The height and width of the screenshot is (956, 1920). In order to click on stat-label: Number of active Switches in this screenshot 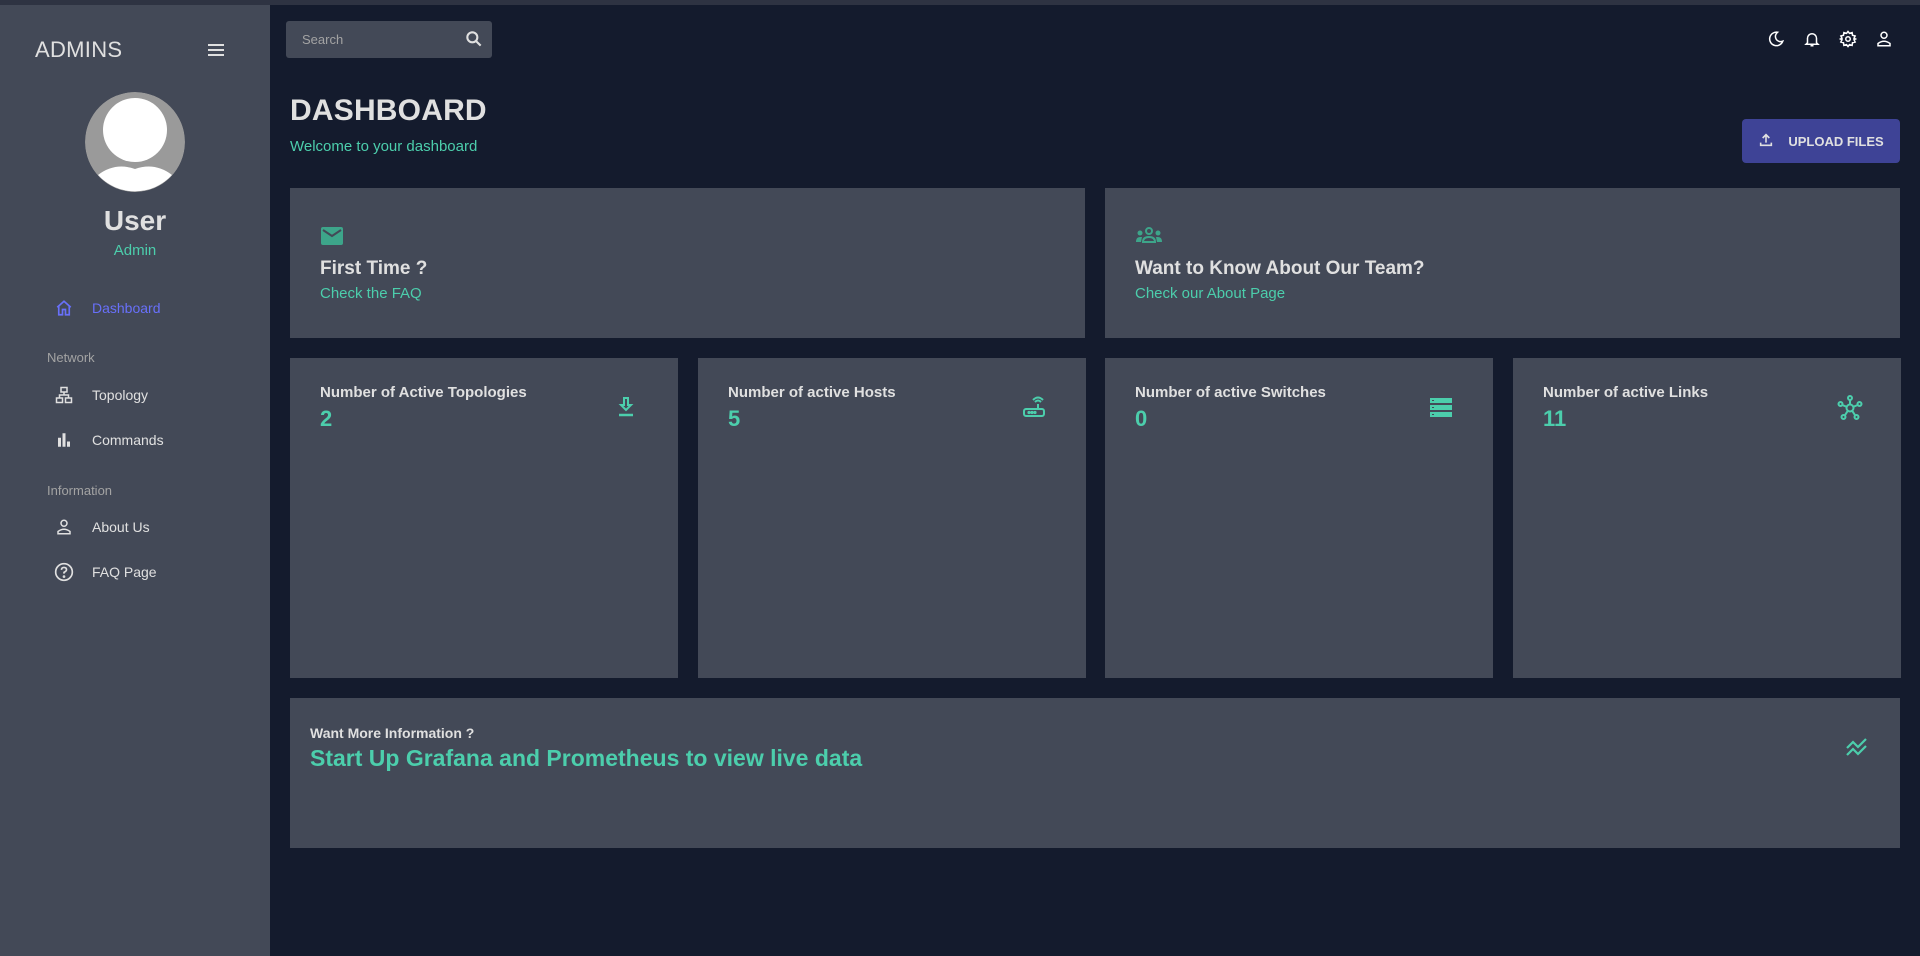, I will do `click(1230, 392)`.